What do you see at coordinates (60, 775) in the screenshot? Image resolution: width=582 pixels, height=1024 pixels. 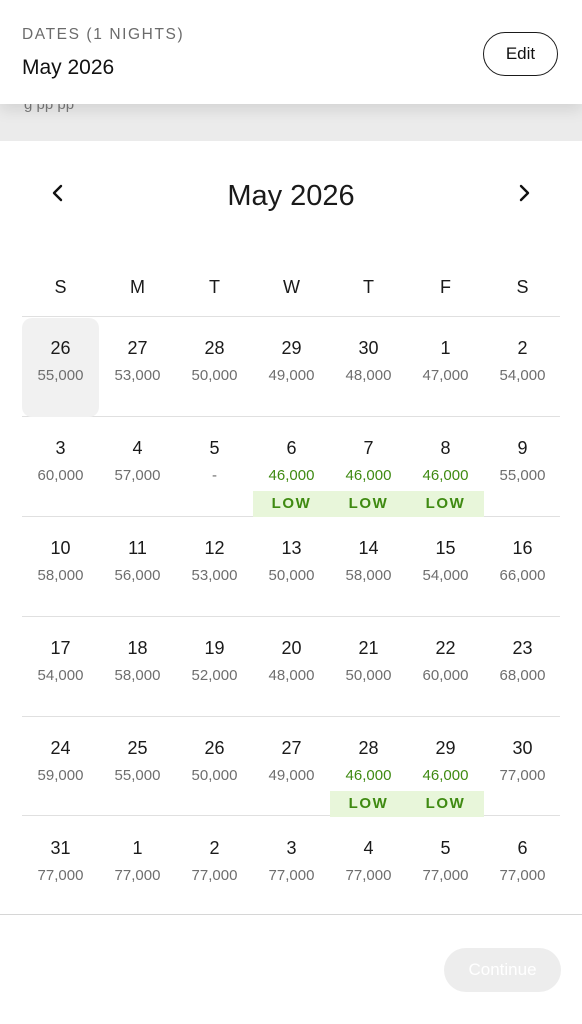 I see `day-price: 59,000` at bounding box center [60, 775].